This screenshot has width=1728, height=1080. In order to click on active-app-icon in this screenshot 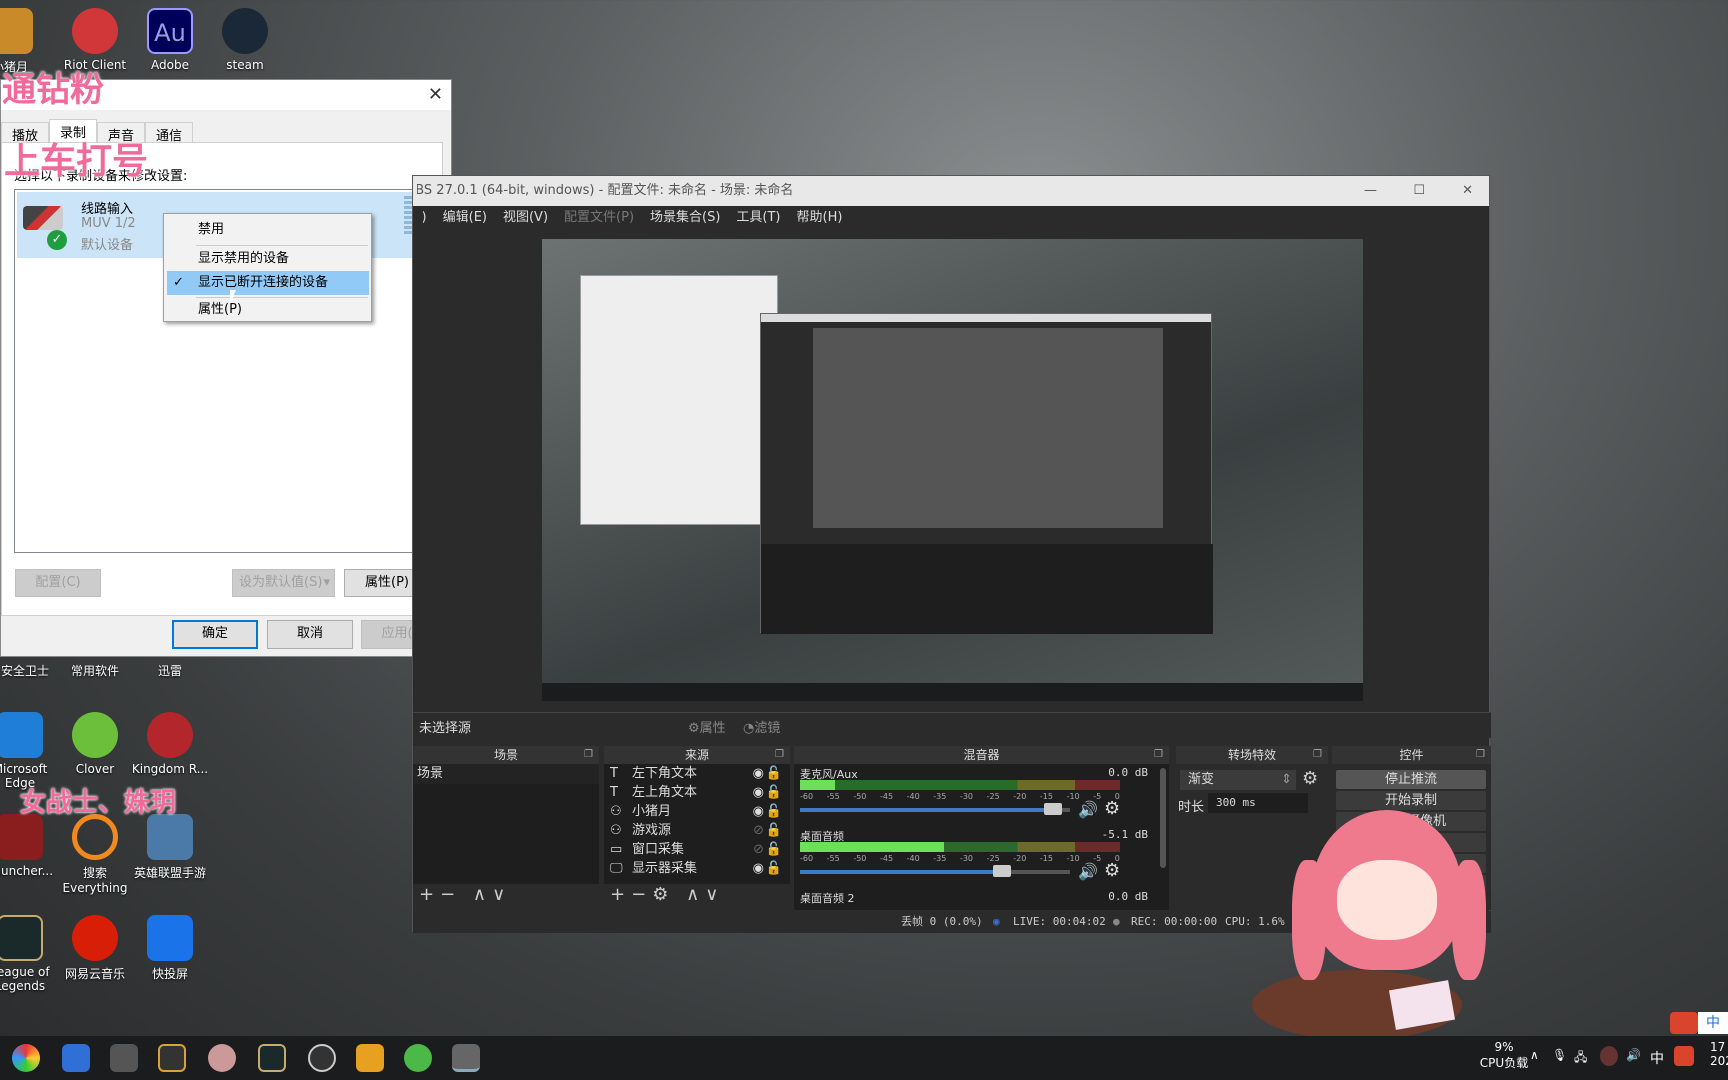, I will do `click(466, 1058)`.